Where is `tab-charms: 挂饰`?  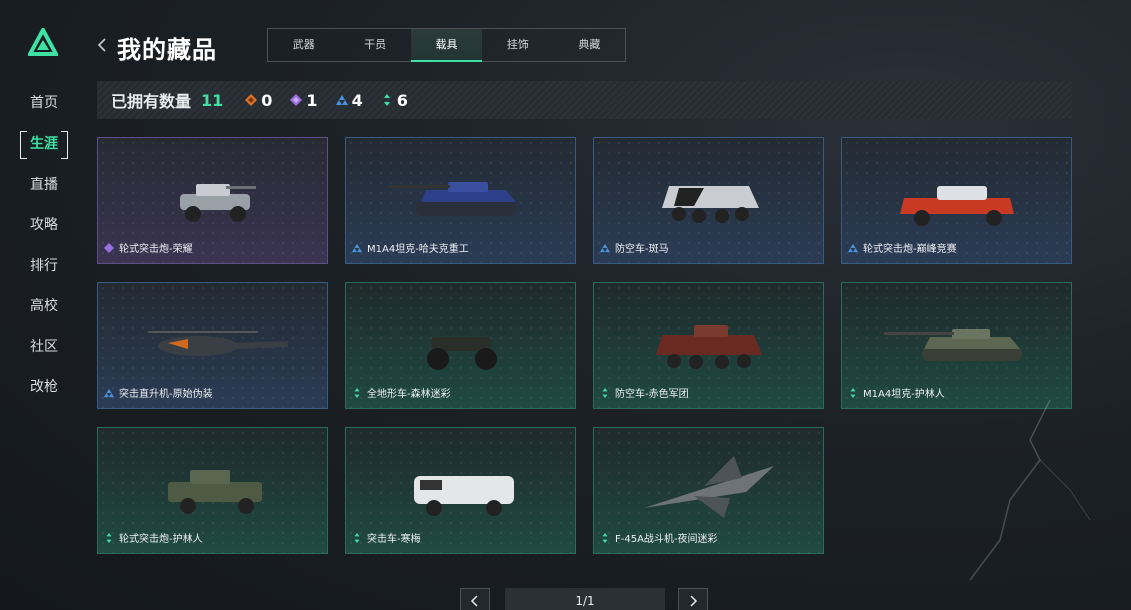
tab-charms: 挂饰 is located at coordinates (517, 45).